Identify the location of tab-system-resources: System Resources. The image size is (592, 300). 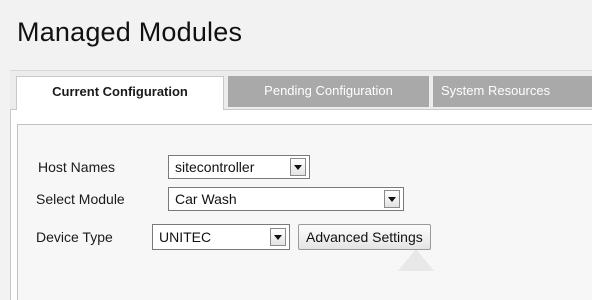
(512, 91).